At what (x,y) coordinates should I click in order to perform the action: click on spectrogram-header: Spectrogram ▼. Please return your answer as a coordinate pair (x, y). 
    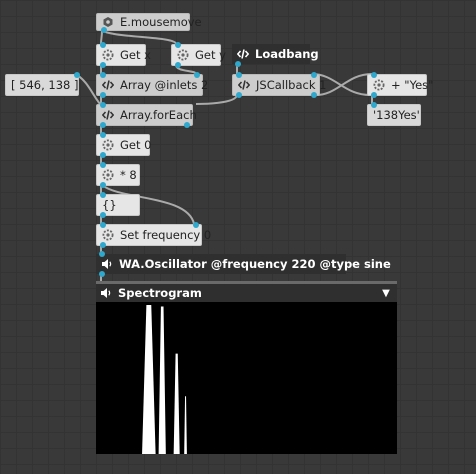
    Looking at the image, I should click on (246, 291).